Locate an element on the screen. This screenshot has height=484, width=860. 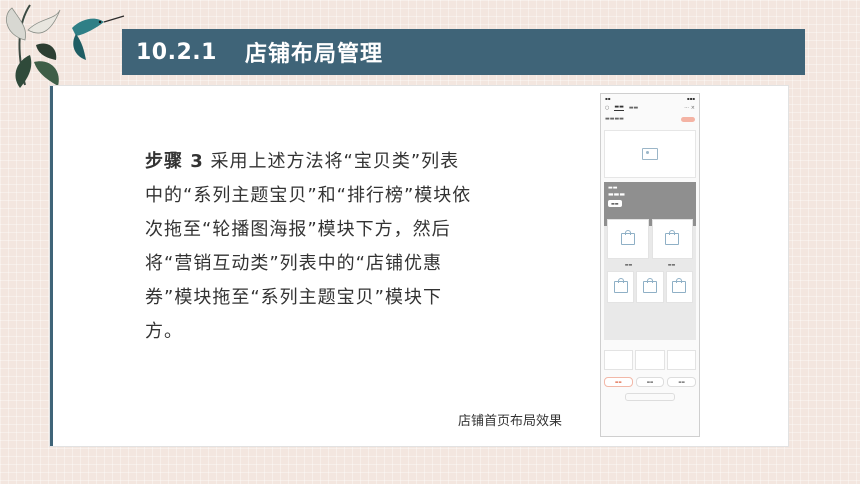
ranking-product-grid is located at coordinates (650, 287).